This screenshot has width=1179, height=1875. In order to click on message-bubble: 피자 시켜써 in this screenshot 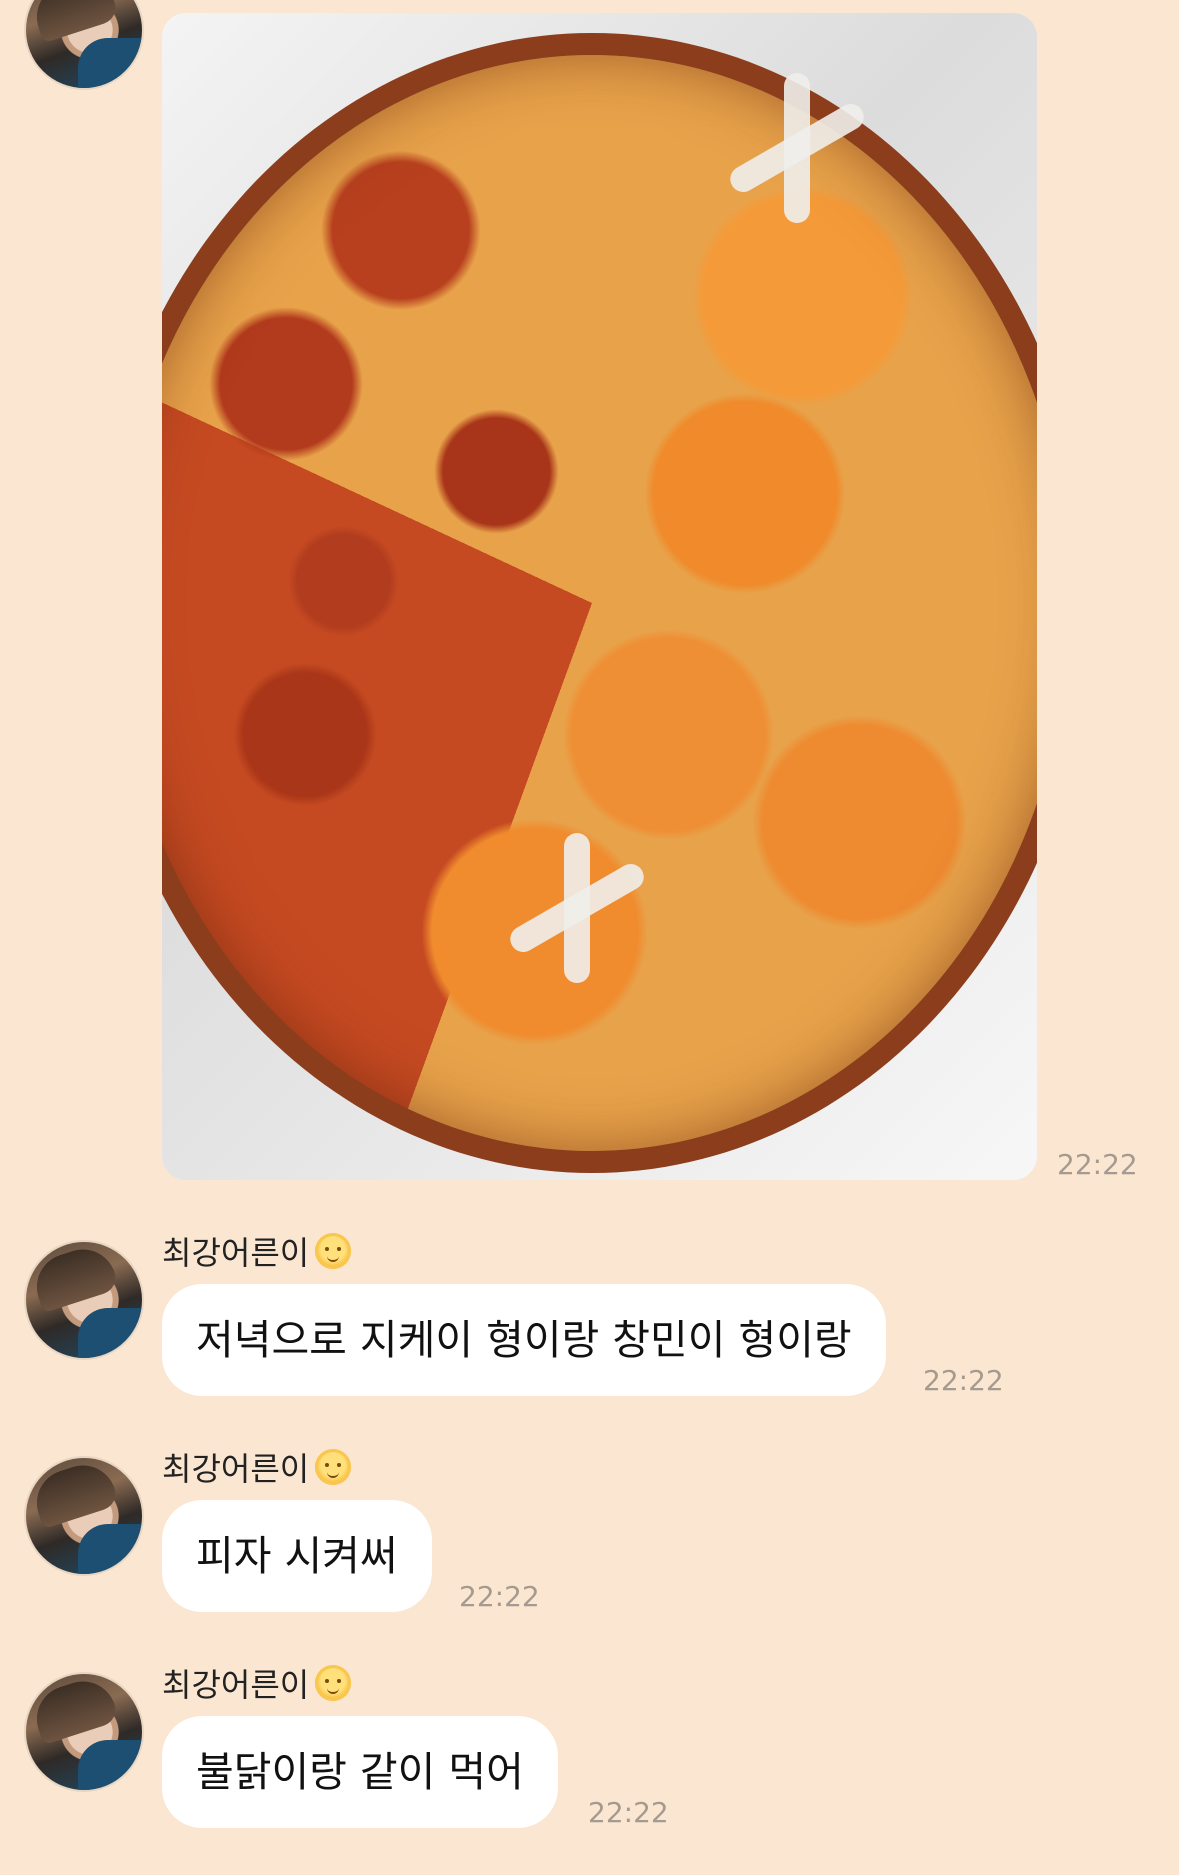, I will do `click(297, 1556)`.